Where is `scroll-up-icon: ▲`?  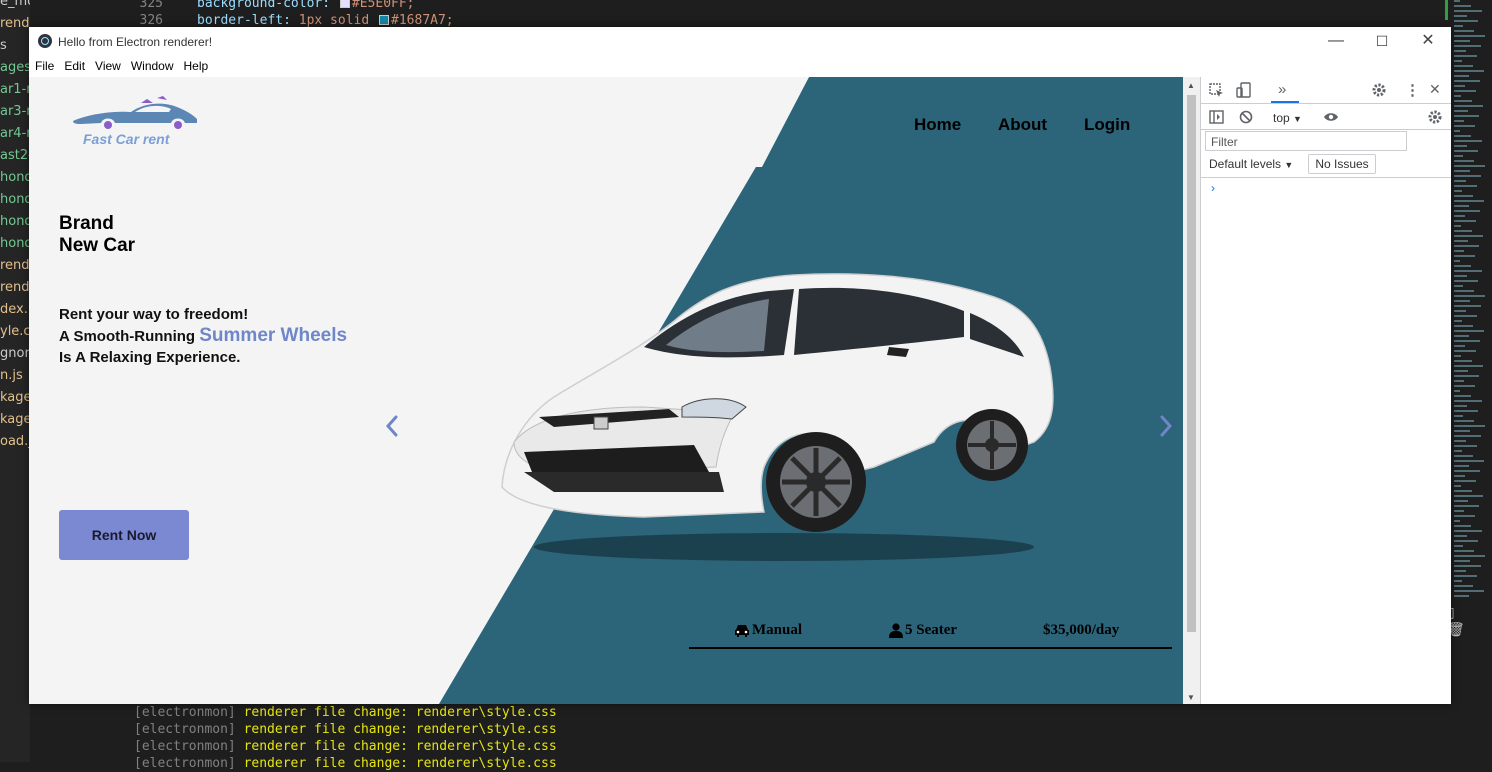
scroll-up-icon: ▲ is located at coordinates (1191, 85).